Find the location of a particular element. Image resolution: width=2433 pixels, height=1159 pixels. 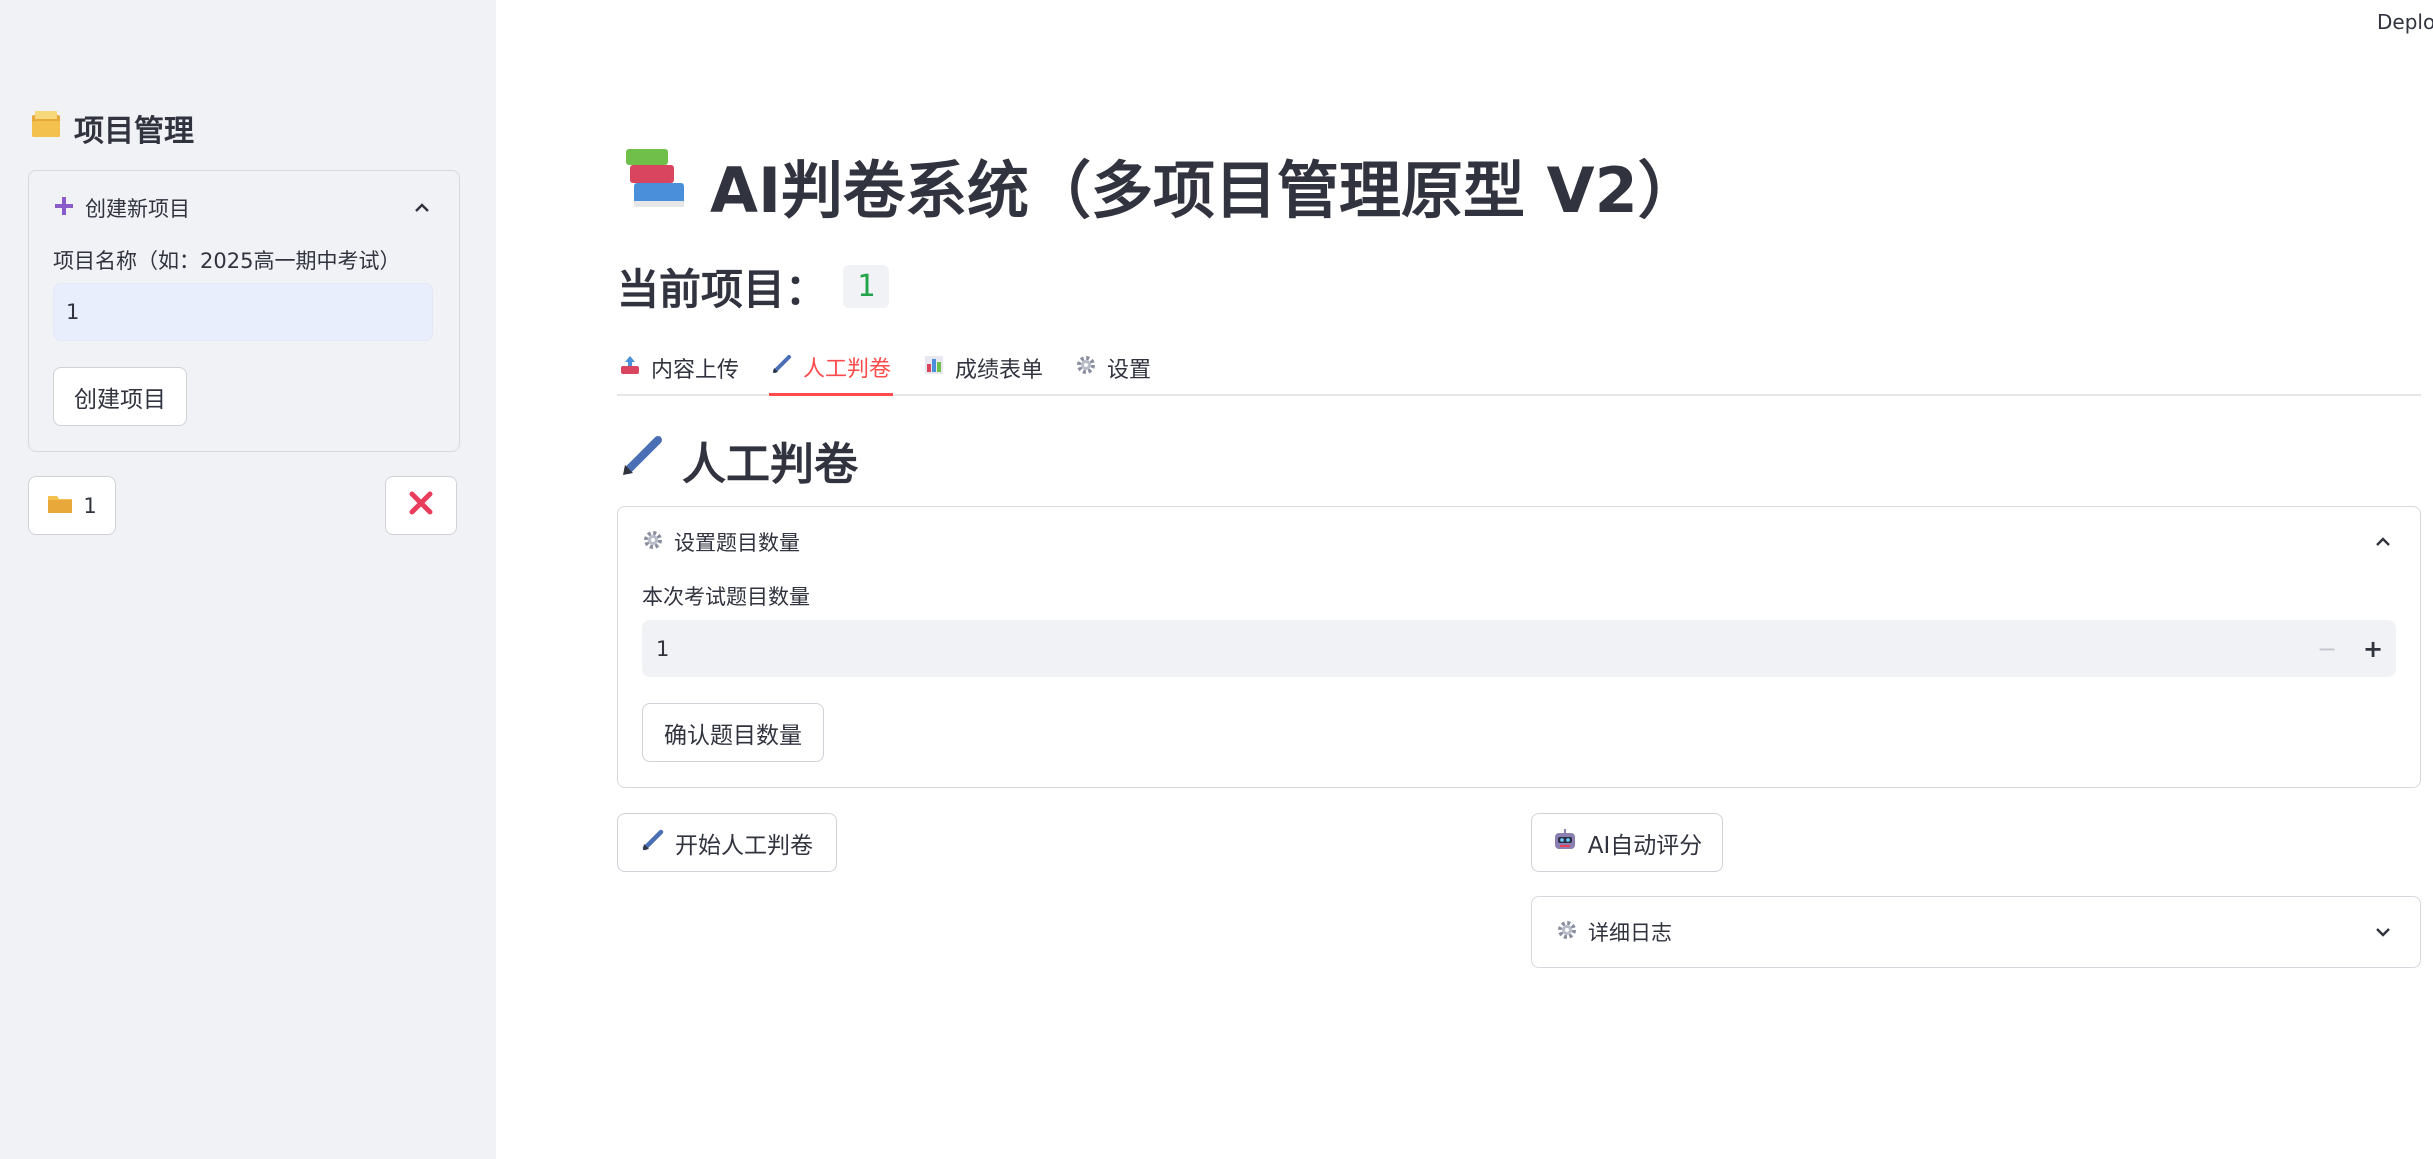

detailed-log-expander-header: 详细日志 is located at coordinates (1976, 932).